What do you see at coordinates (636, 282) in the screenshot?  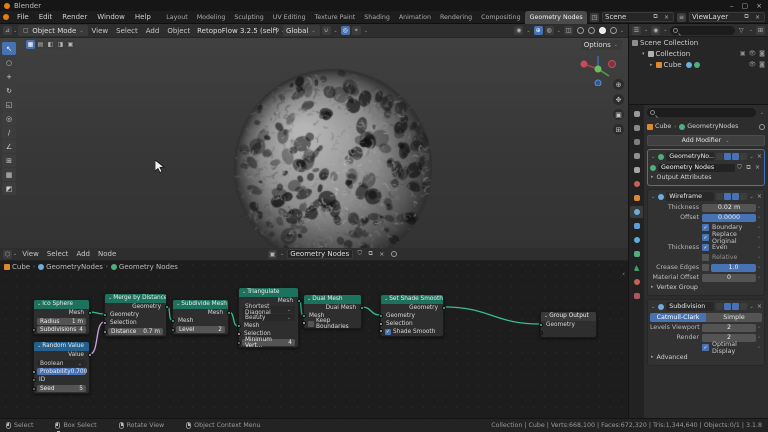 I see `tab-material` at bounding box center [636, 282].